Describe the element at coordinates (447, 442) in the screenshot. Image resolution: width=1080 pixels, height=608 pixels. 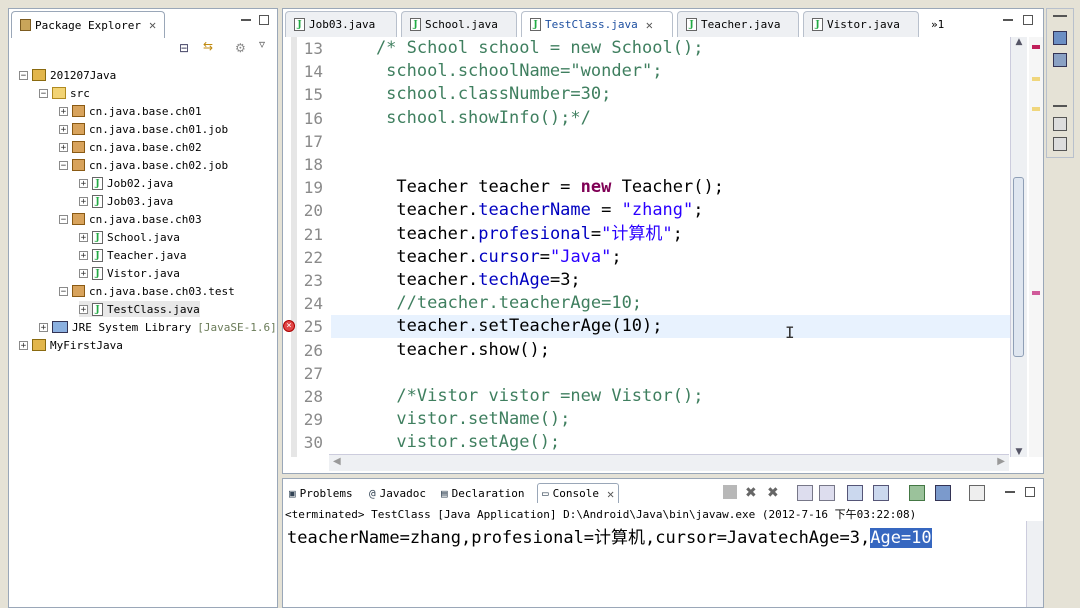
I see `code-line: vistor.setAge();` at that location.